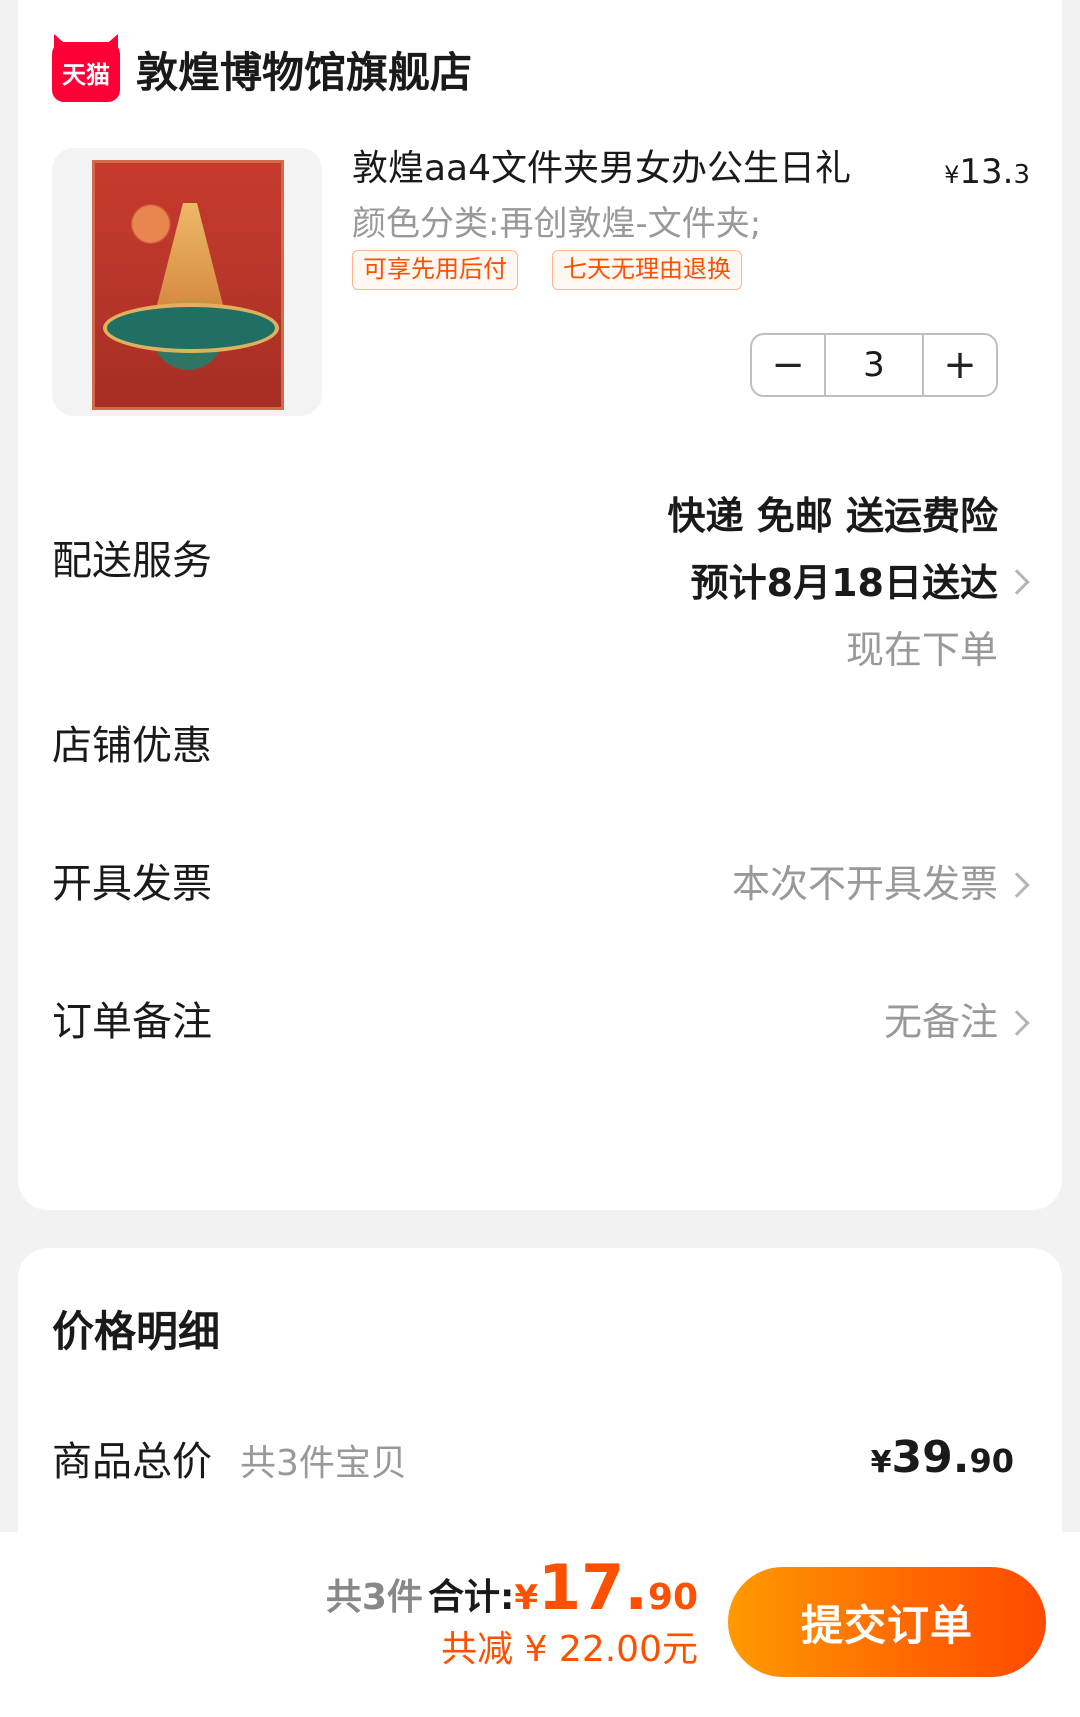 Image resolution: width=1080 pixels, height=1717 pixels. I want to click on product-image-drum, so click(191, 328).